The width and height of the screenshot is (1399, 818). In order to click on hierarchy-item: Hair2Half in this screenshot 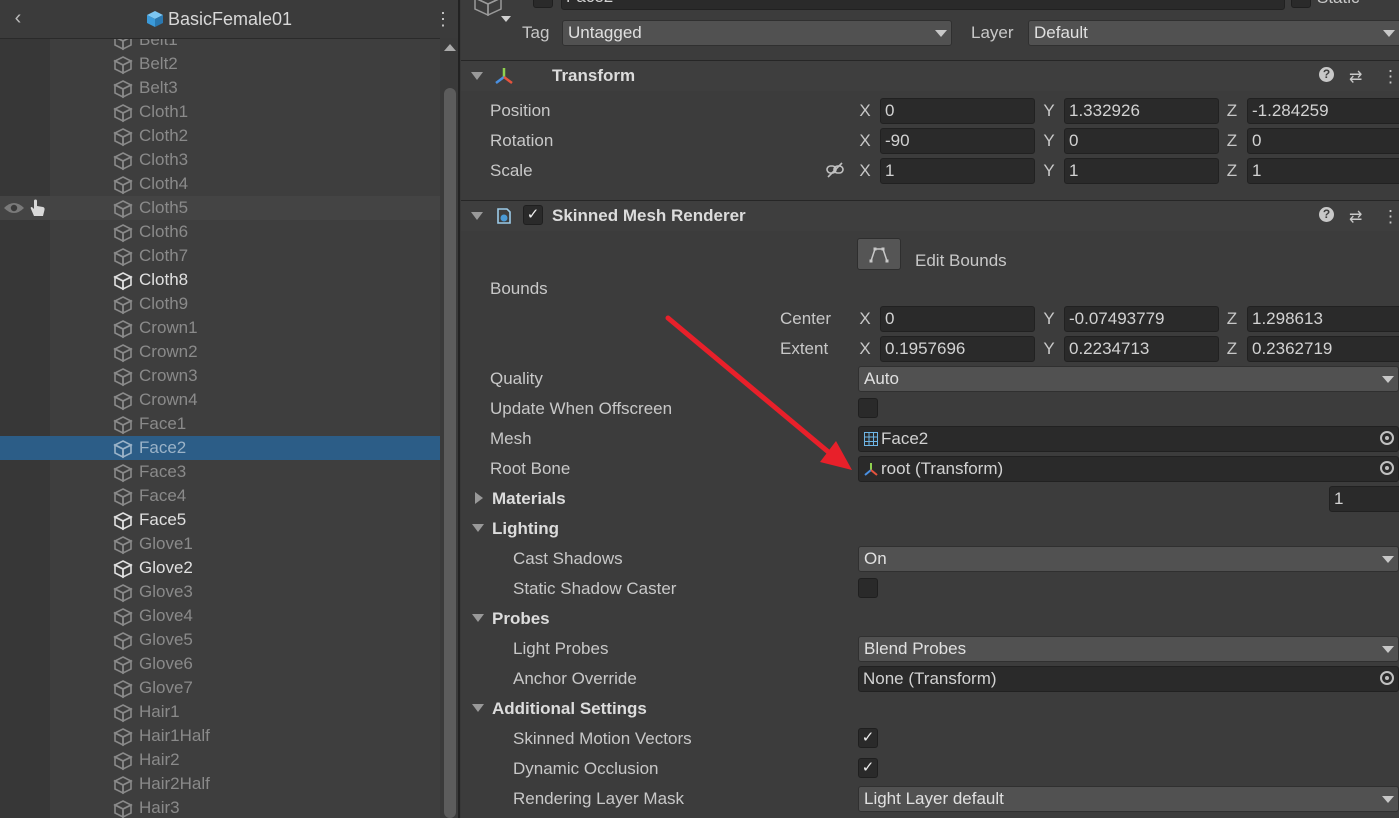, I will do `click(220, 784)`.